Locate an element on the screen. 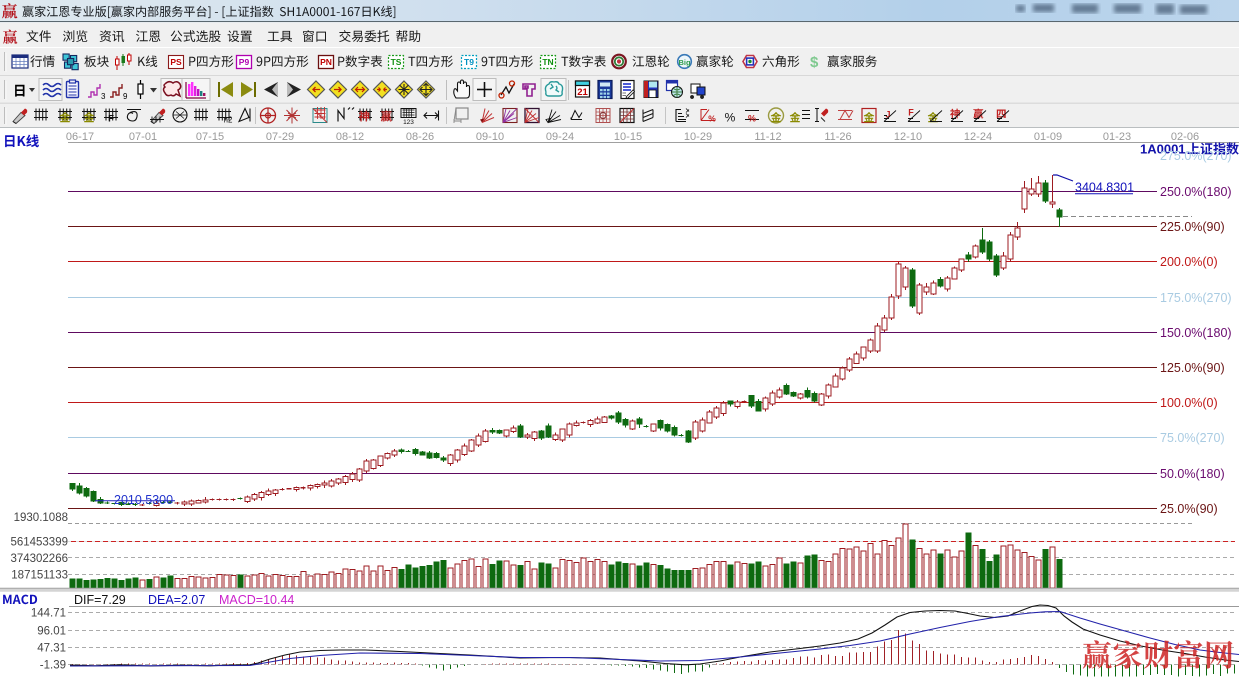  svg-text: 10-15 is located at coordinates (628, 137).